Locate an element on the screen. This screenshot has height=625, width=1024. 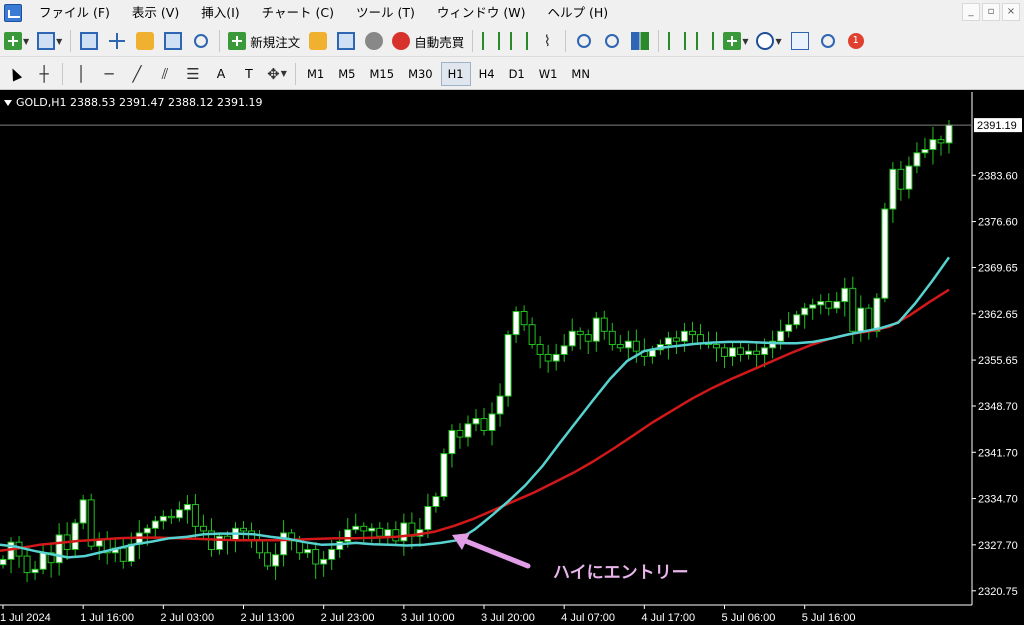
new-chart-icon is located at coordinates (13, 41).